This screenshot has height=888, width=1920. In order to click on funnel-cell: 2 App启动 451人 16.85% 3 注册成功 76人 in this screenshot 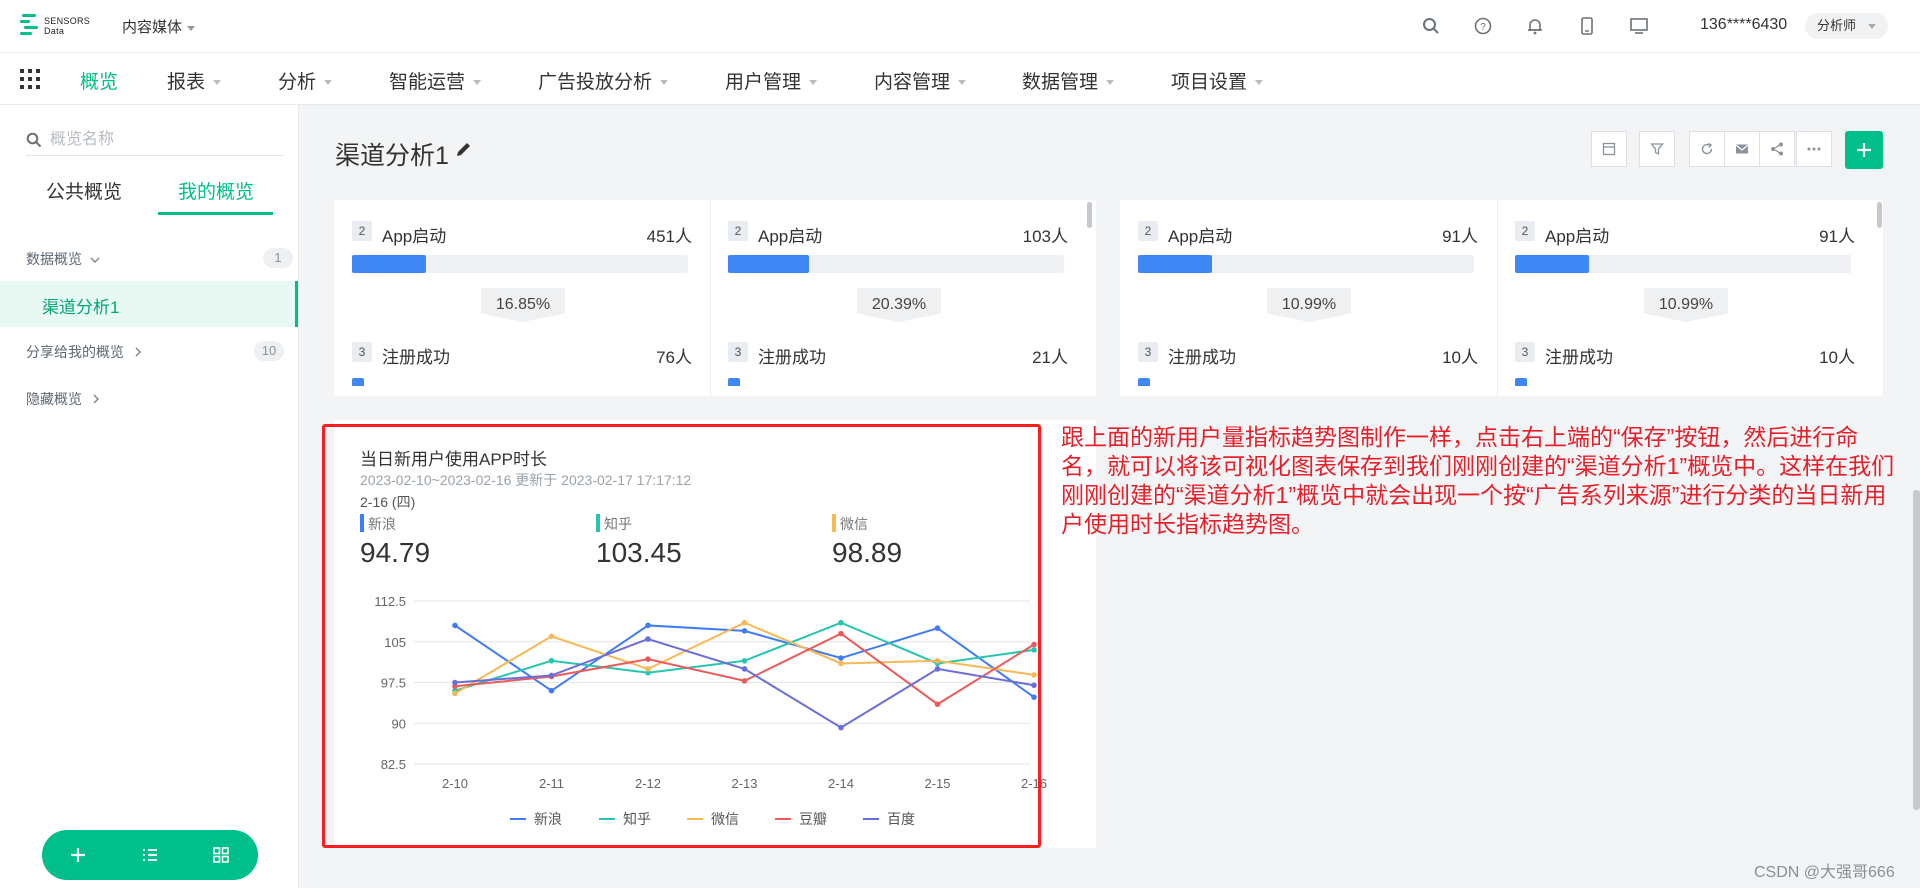, I will do `click(523, 295)`.